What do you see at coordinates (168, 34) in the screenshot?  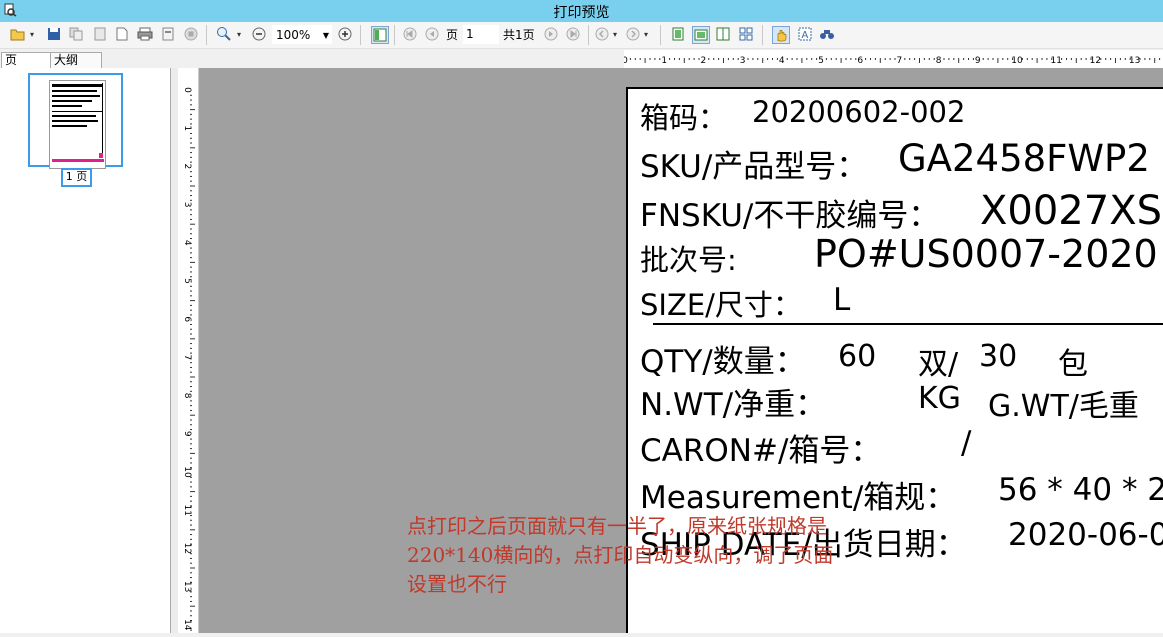 I see `export-icon` at bounding box center [168, 34].